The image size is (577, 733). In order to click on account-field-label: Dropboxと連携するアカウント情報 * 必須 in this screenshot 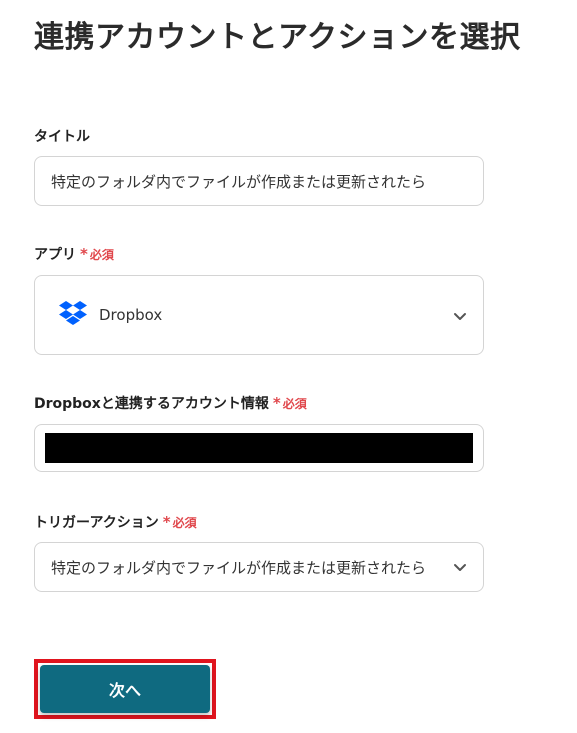, I will do `click(170, 403)`.